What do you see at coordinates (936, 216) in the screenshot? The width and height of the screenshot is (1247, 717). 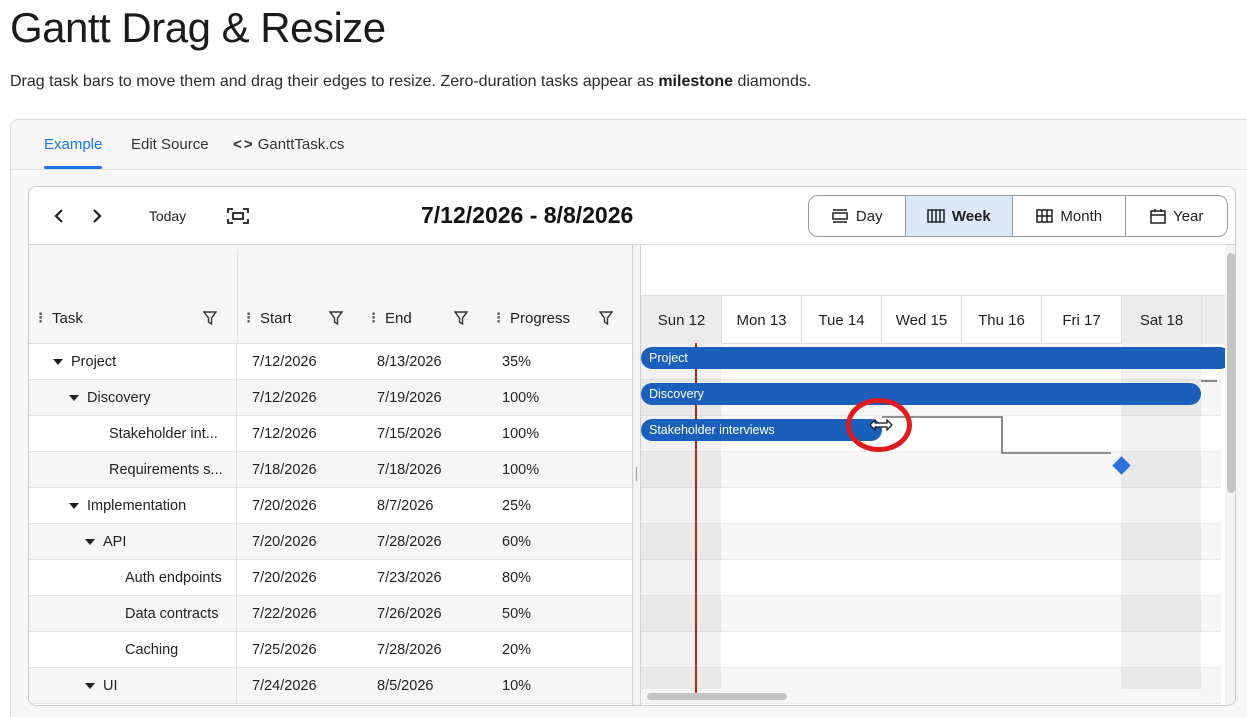 I see `week-view-icon` at bounding box center [936, 216].